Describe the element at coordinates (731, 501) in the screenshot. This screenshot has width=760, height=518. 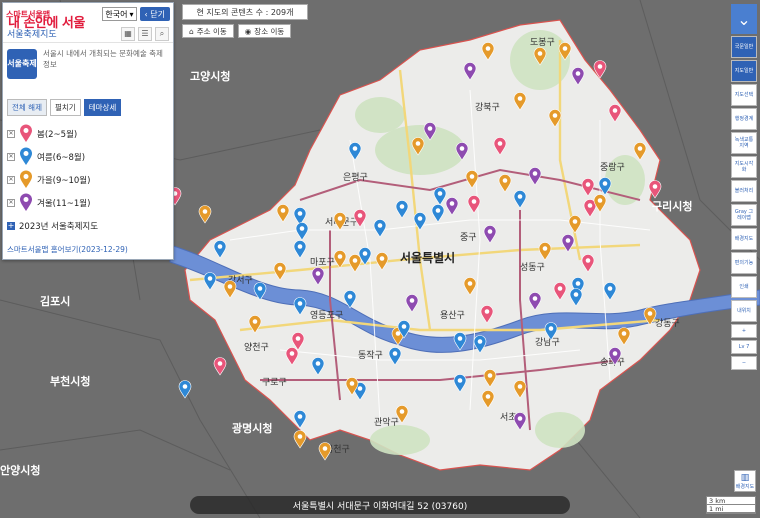
I see `scale-km: 3 km` at that location.